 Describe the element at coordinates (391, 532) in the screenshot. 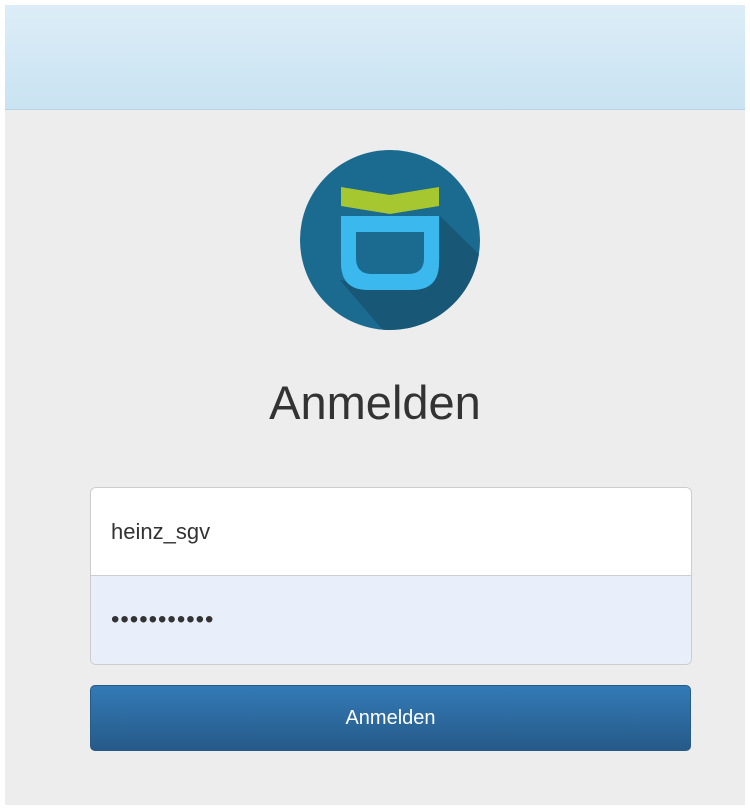

I see `username-input` at that location.